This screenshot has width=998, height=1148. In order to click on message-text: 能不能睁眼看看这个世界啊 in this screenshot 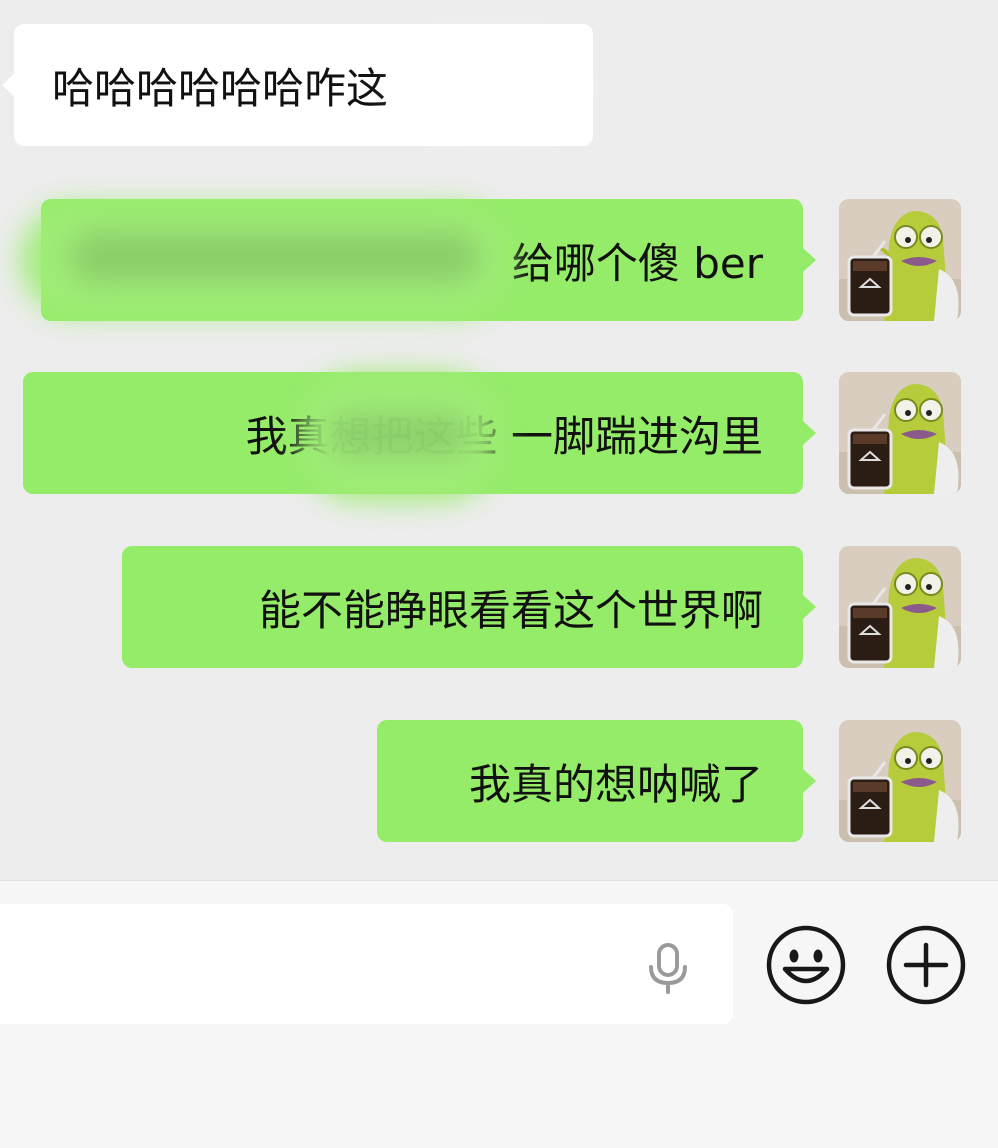, I will do `click(510, 610)`.